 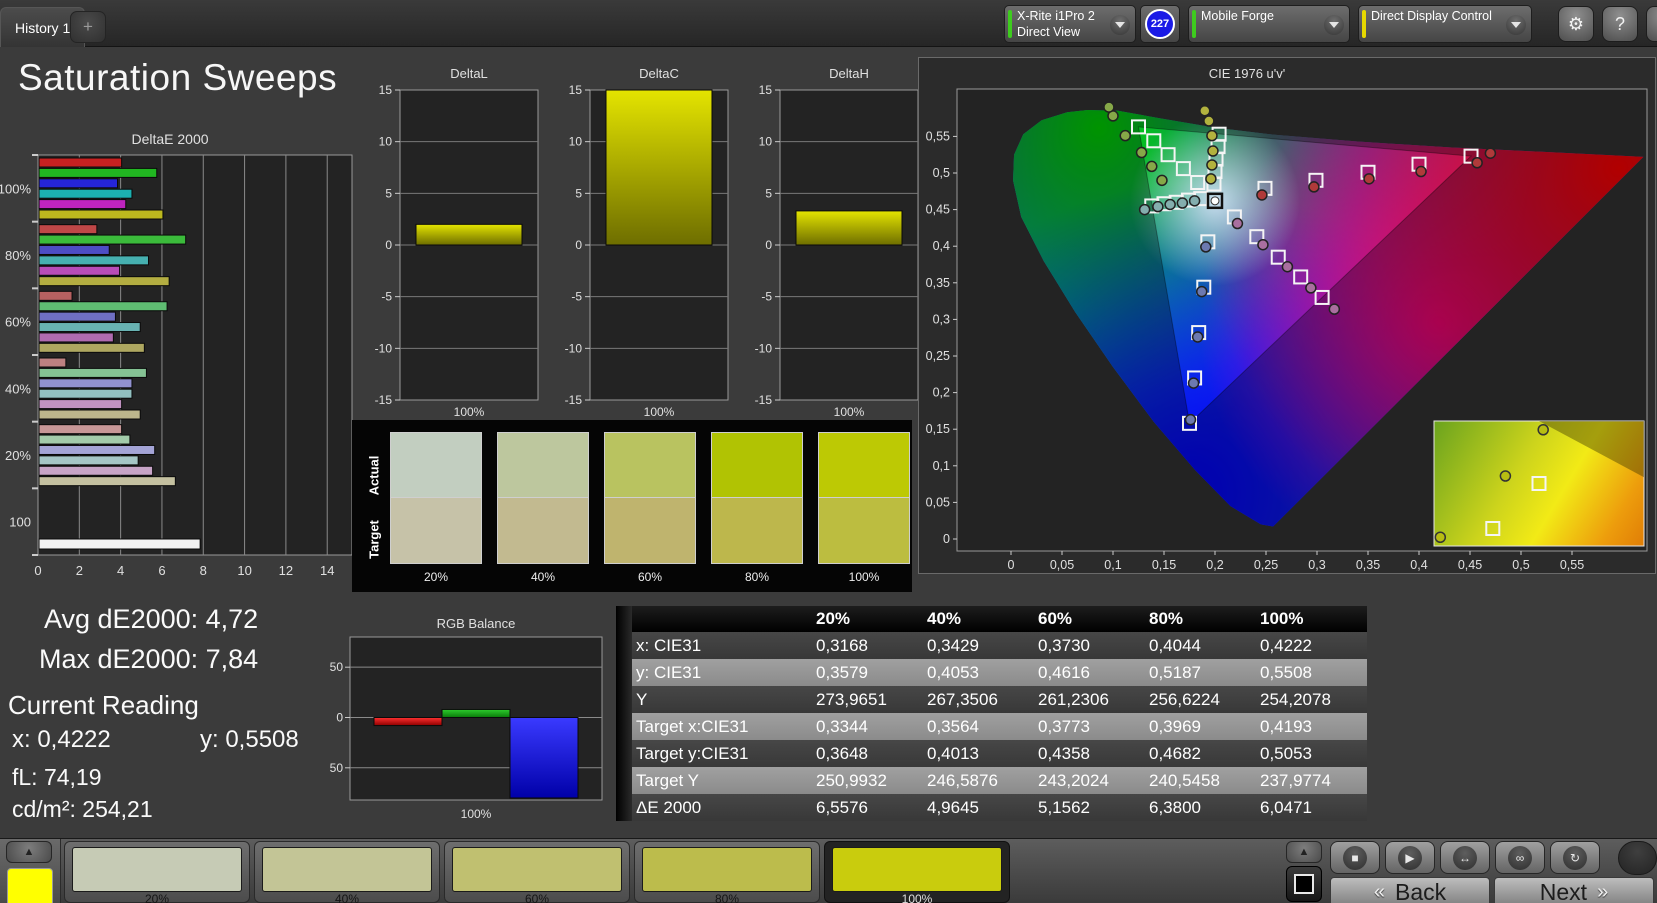 I want to click on table-cell: 0,3564, so click(x=953, y=726).